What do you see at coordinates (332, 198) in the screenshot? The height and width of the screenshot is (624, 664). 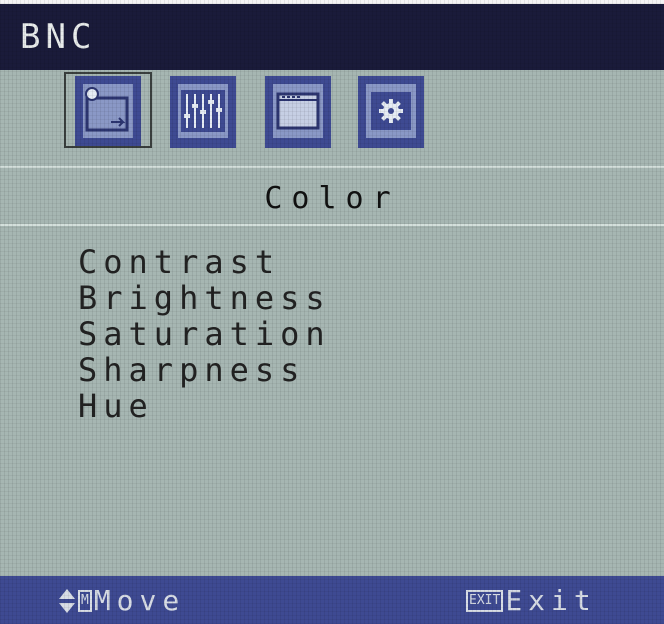 I see `section-title: Color` at bounding box center [332, 198].